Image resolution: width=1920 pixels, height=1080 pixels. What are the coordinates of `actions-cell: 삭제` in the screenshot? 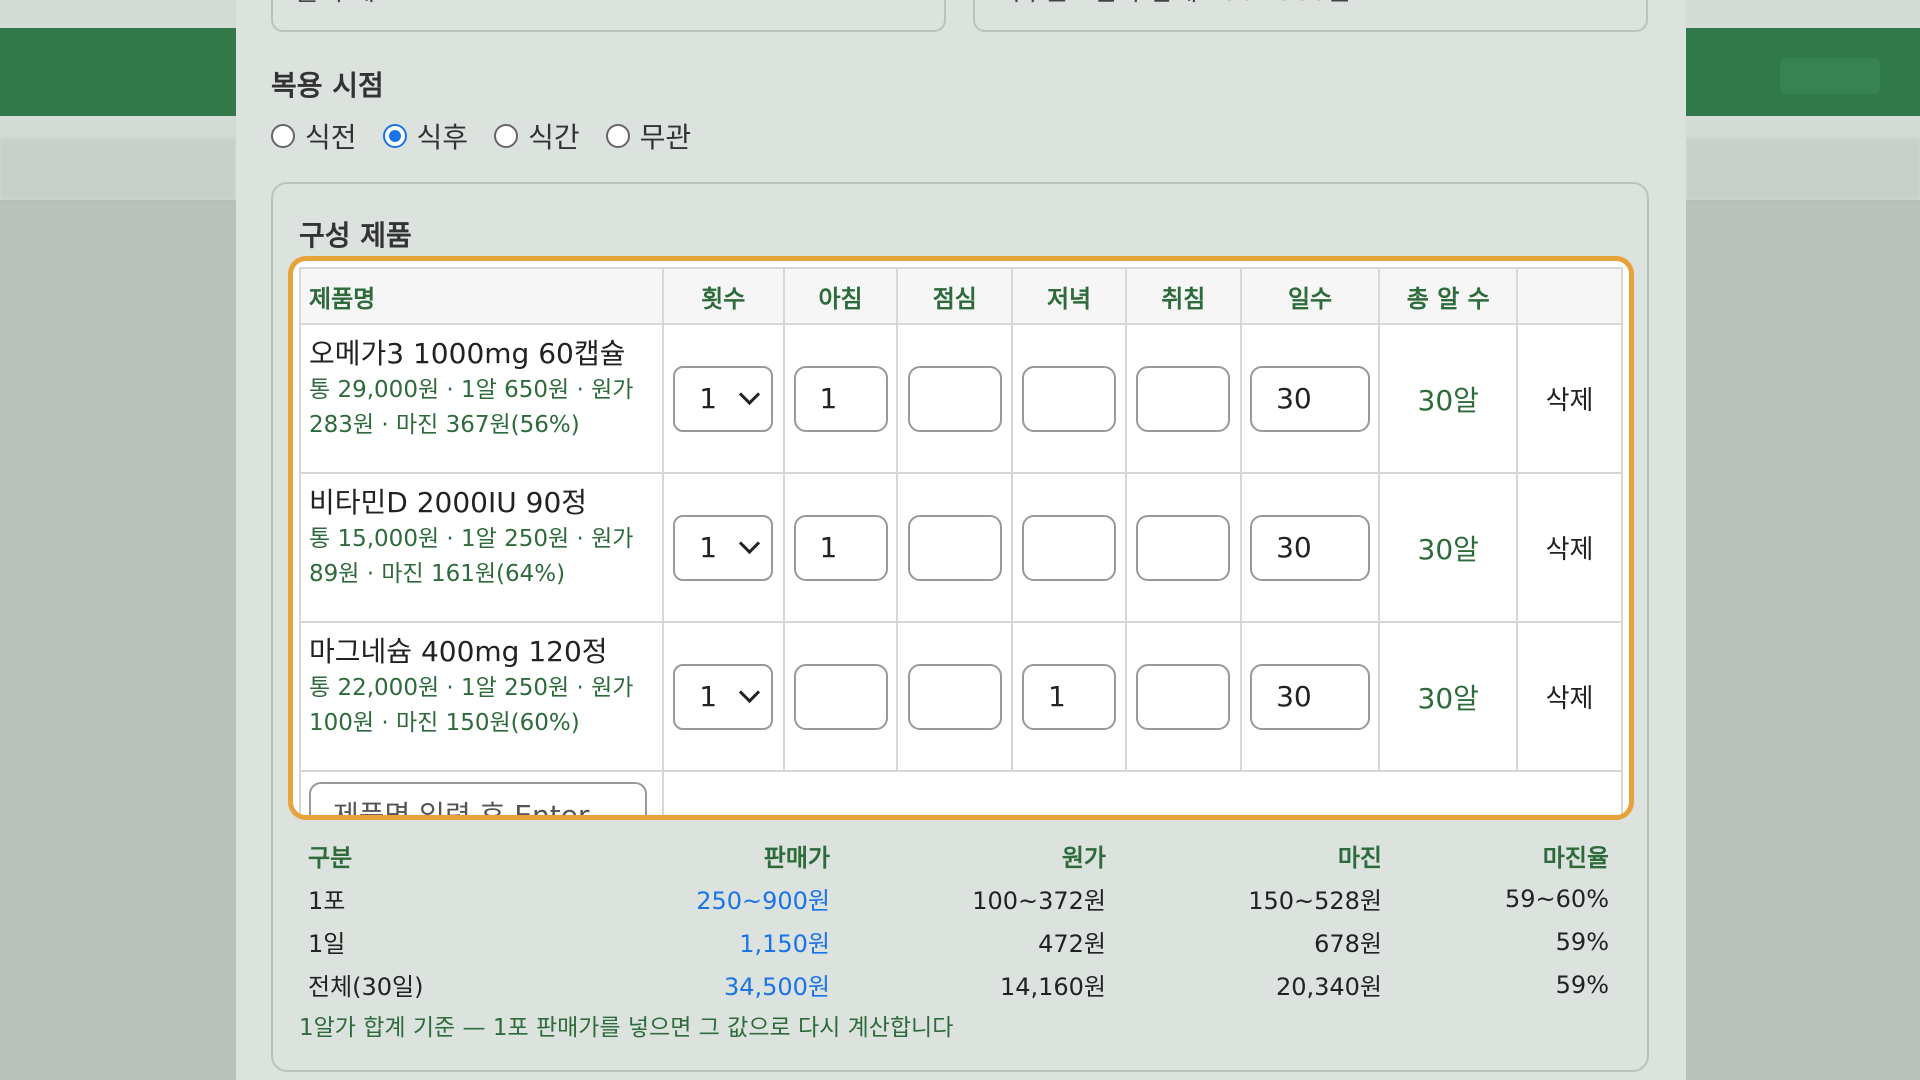 It's located at (1569, 547).